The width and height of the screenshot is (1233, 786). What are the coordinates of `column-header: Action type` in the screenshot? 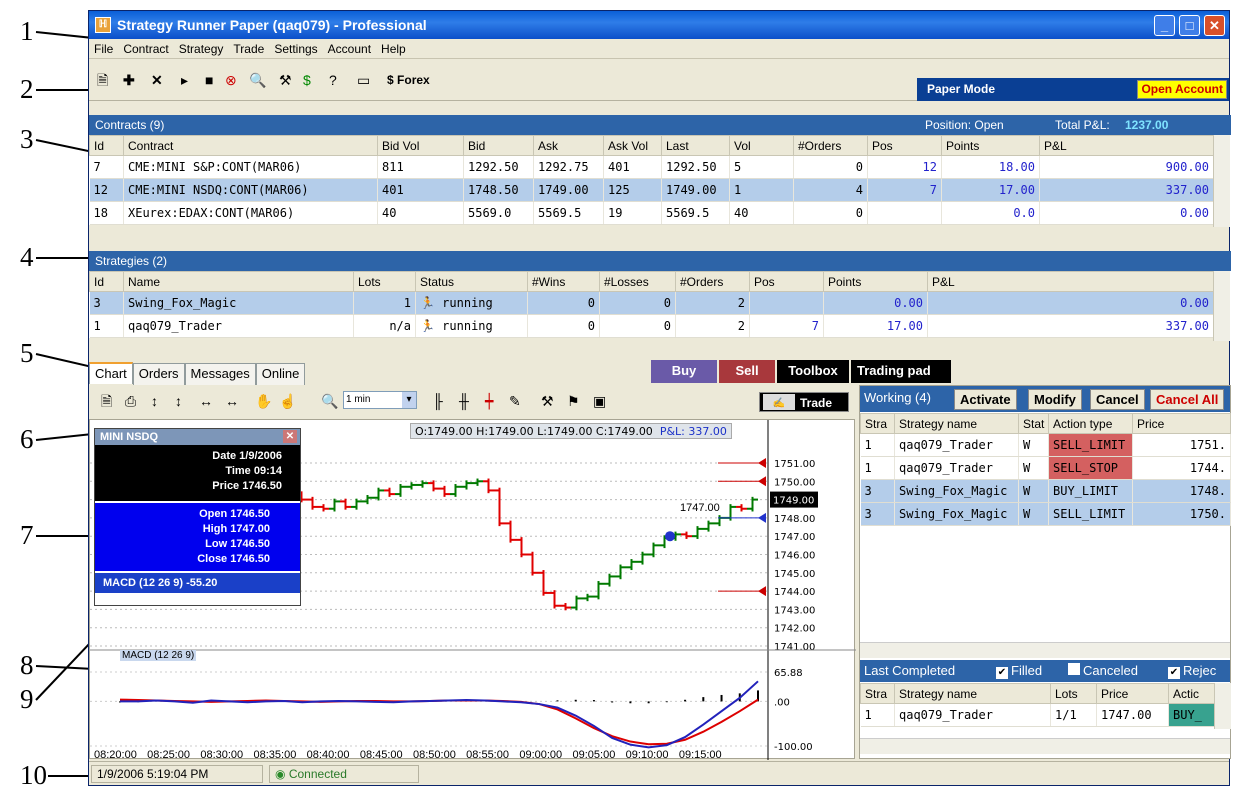 It's located at (1090, 423).